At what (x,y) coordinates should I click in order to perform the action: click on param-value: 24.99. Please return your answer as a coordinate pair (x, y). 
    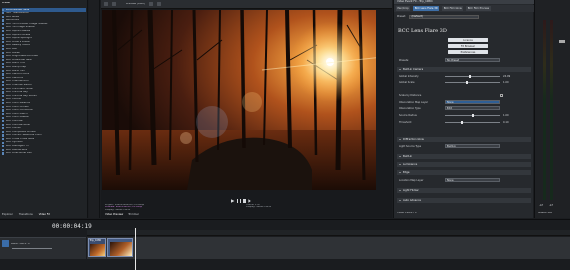
    Looking at the image, I should click on (506, 76).